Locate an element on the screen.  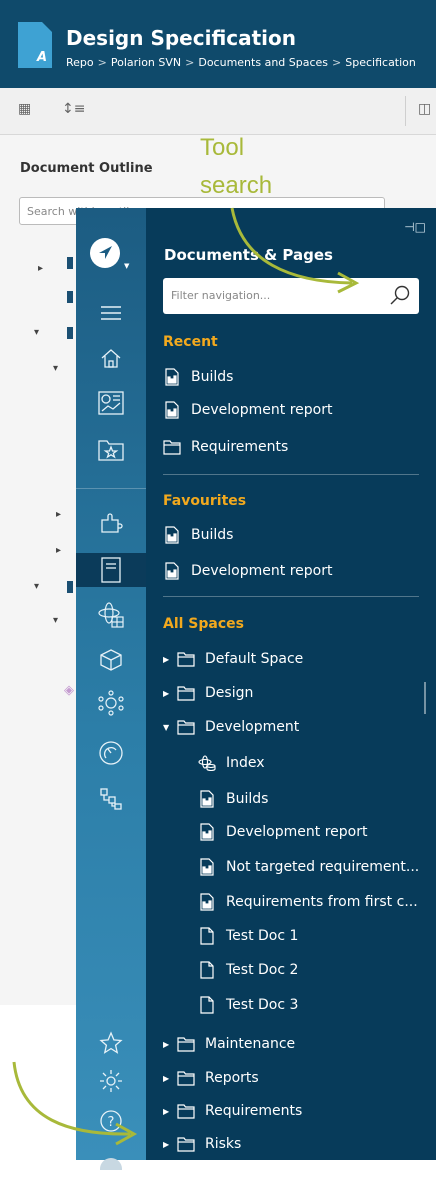
space-item-default-space: ▶ Default Space is located at coordinates (233, 659).